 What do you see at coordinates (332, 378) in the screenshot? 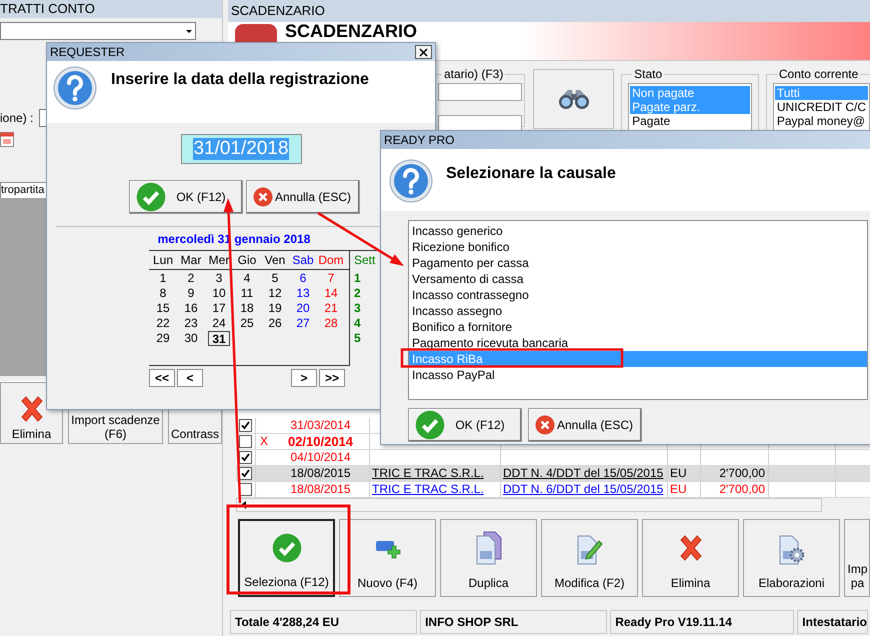
I see `calendar-nav-button: >>` at bounding box center [332, 378].